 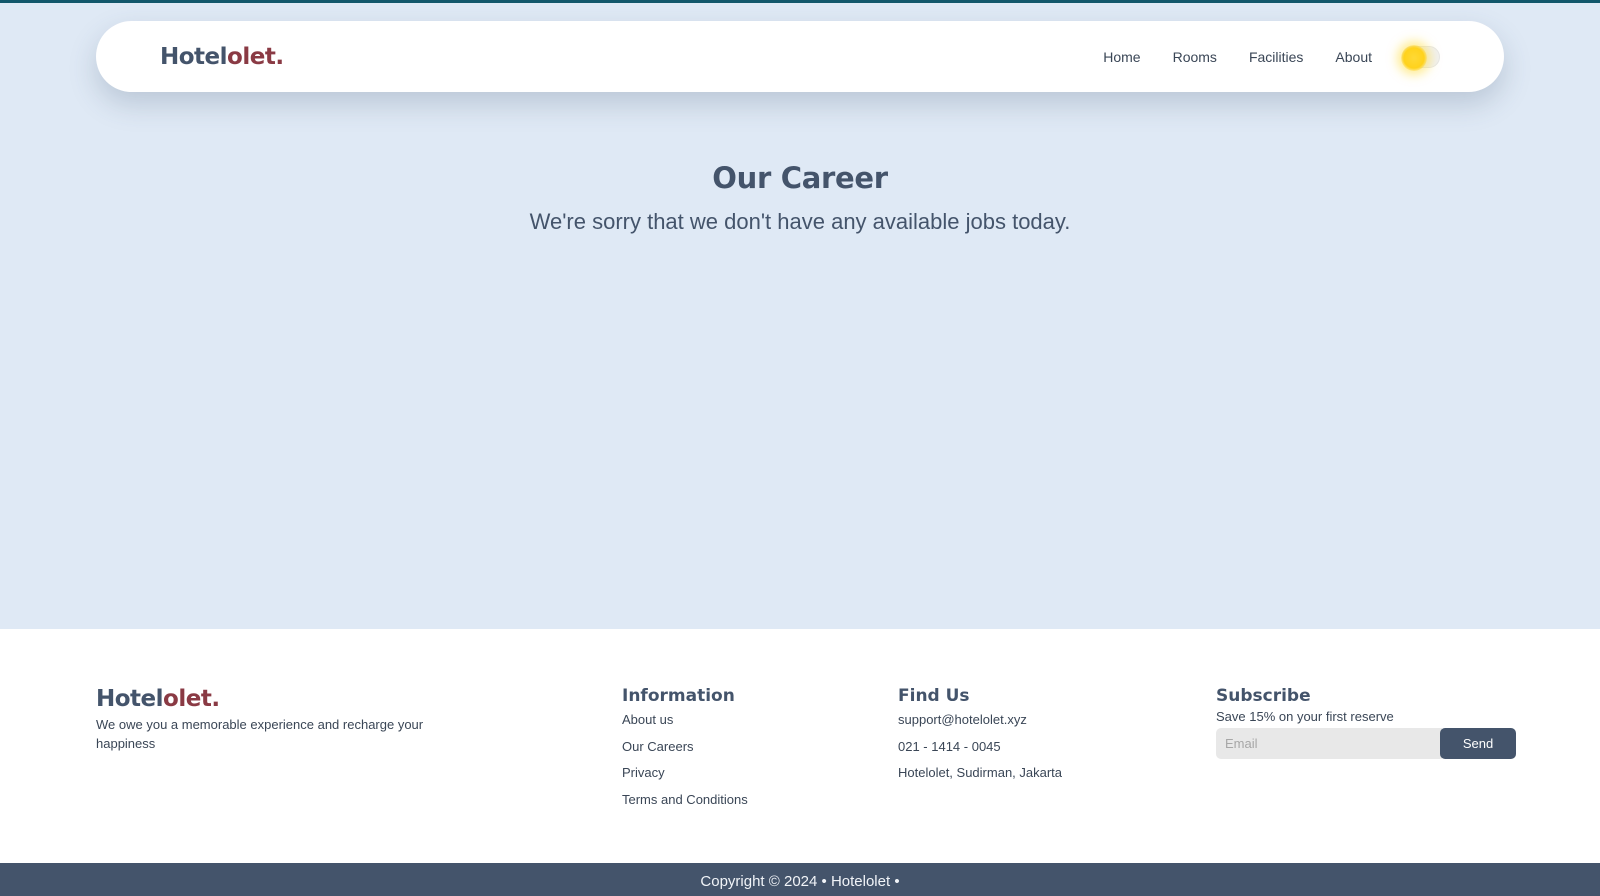 What do you see at coordinates (800, 879) in the screenshot?
I see `copyright-bar: Copyright © 2024 • Hotelolet •` at bounding box center [800, 879].